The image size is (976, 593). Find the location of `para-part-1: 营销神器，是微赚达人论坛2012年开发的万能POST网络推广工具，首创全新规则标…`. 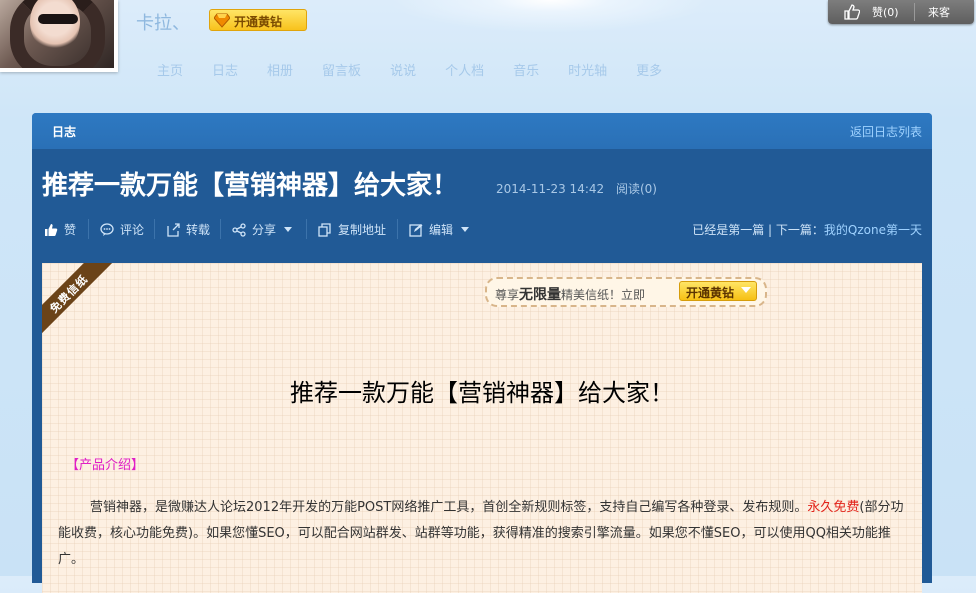

para-part-1: 营销神器，是微赚达人论坛2012年开发的万能POST网络推广工具，首创全新规则标… is located at coordinates (449, 507).